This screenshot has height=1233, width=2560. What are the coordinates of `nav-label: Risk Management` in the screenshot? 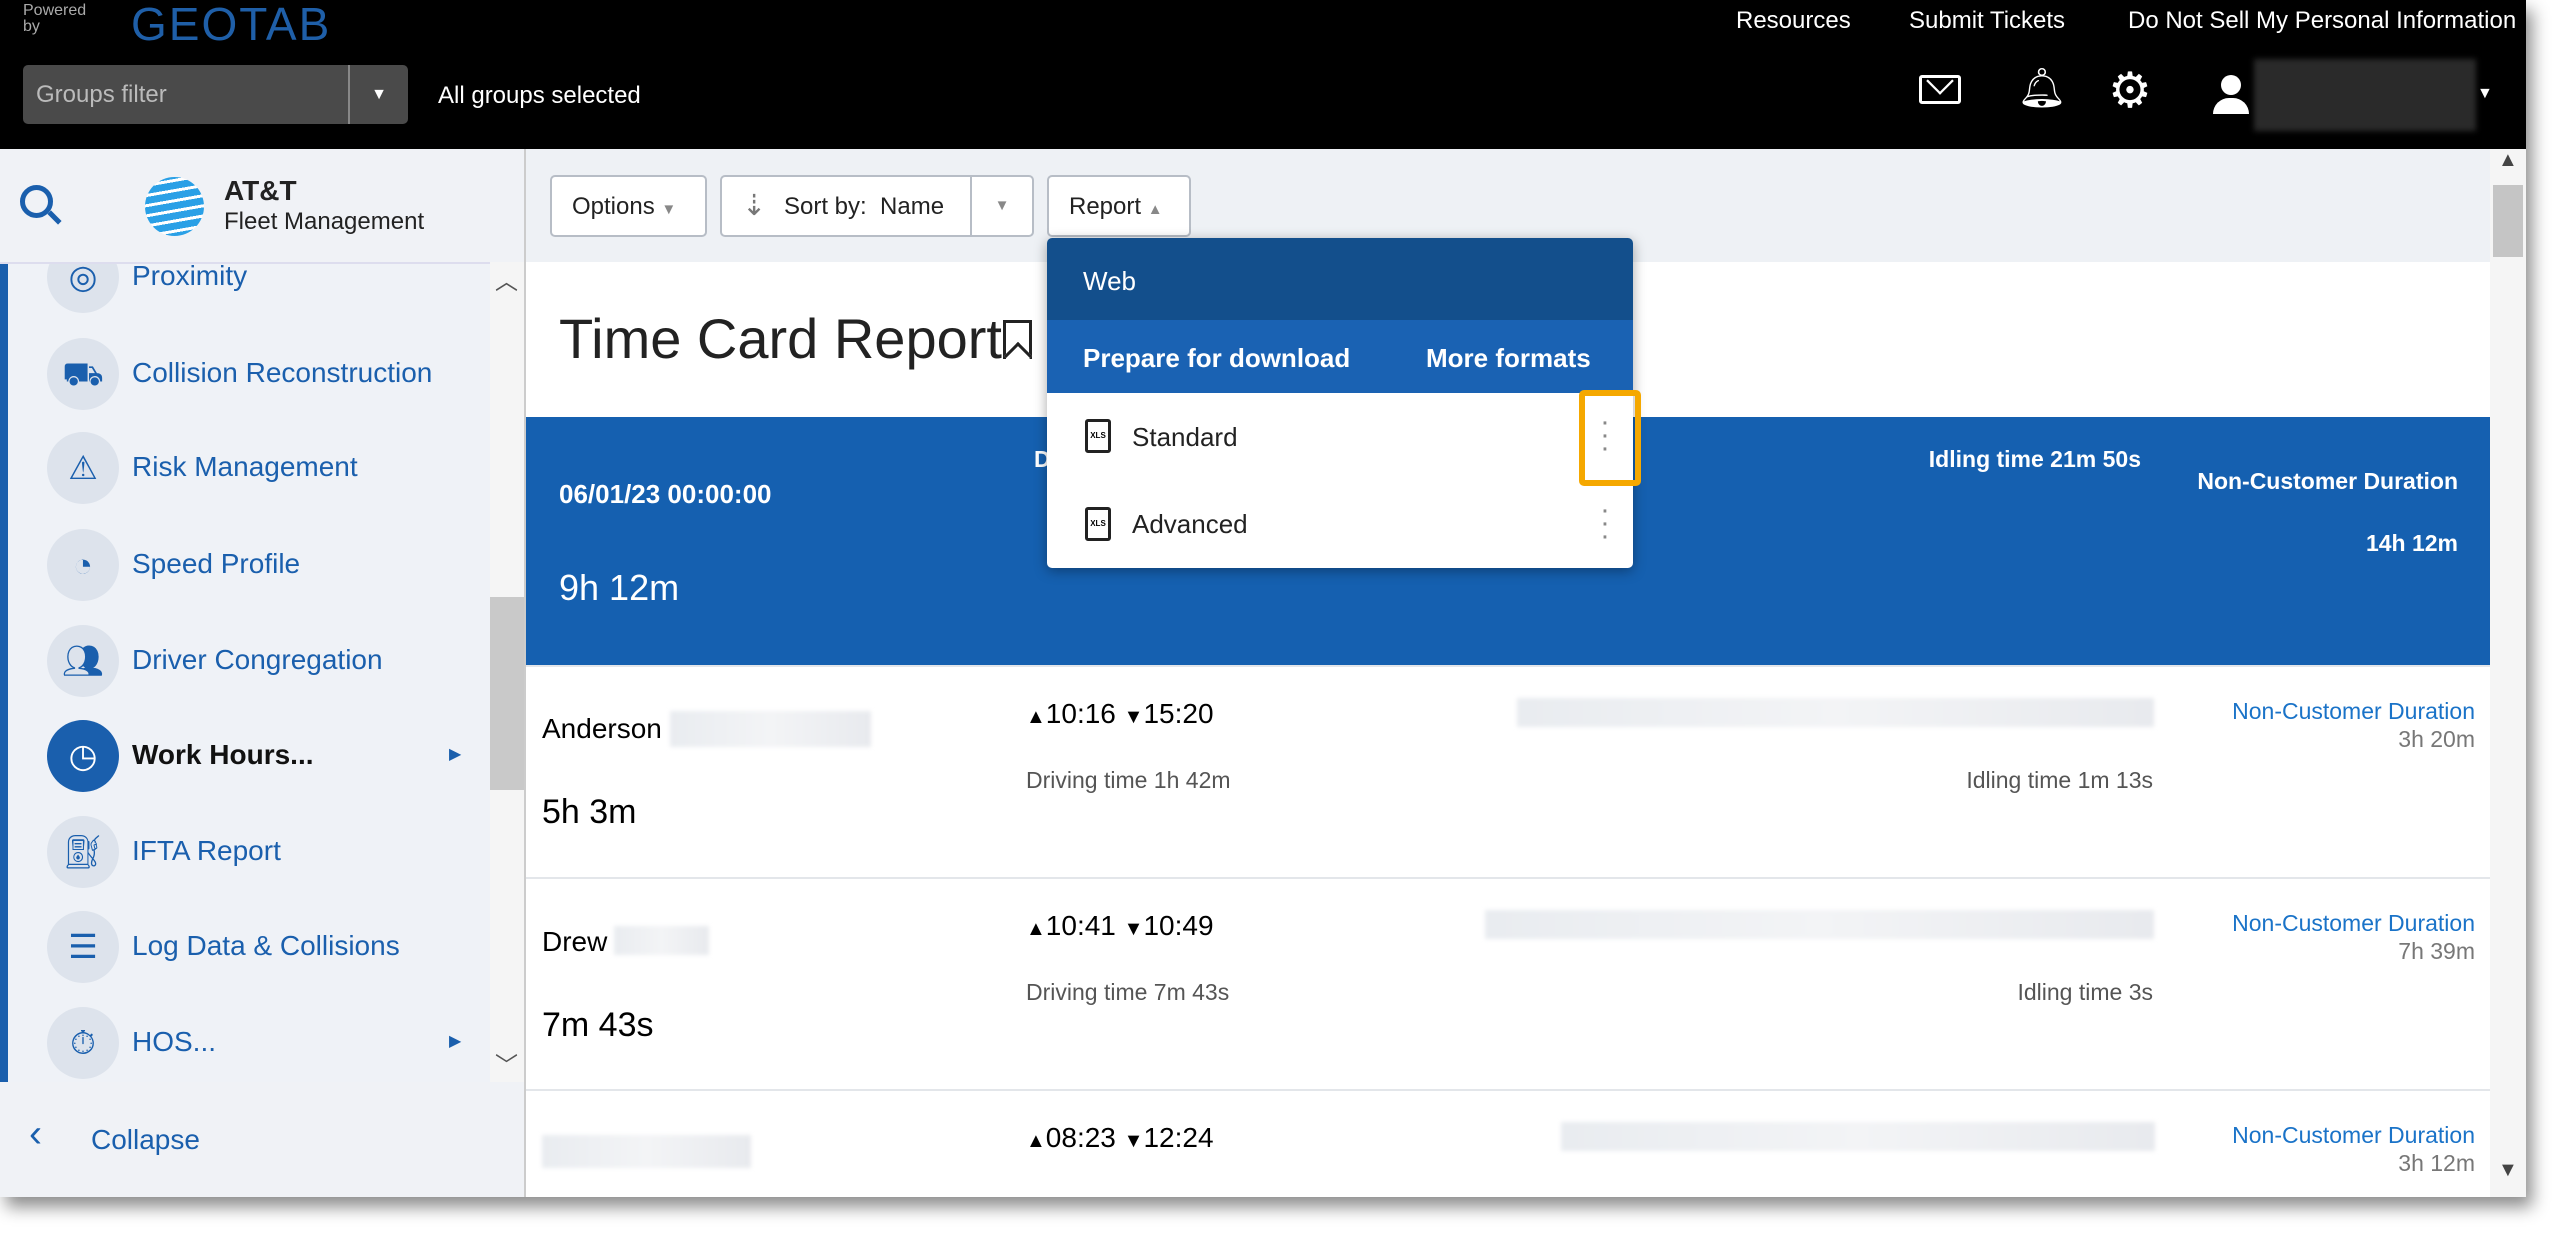 It's located at (245, 466).